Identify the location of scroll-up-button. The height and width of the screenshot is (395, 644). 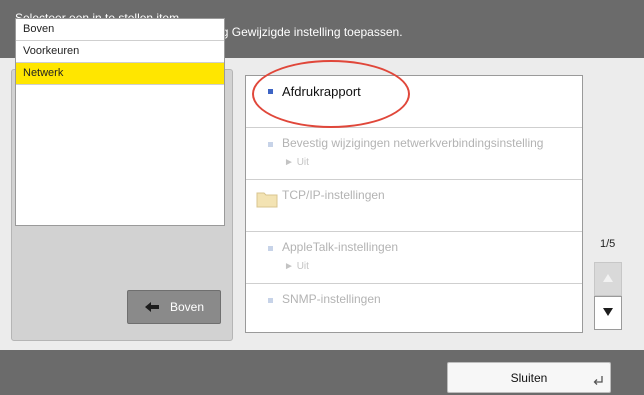
(608, 279).